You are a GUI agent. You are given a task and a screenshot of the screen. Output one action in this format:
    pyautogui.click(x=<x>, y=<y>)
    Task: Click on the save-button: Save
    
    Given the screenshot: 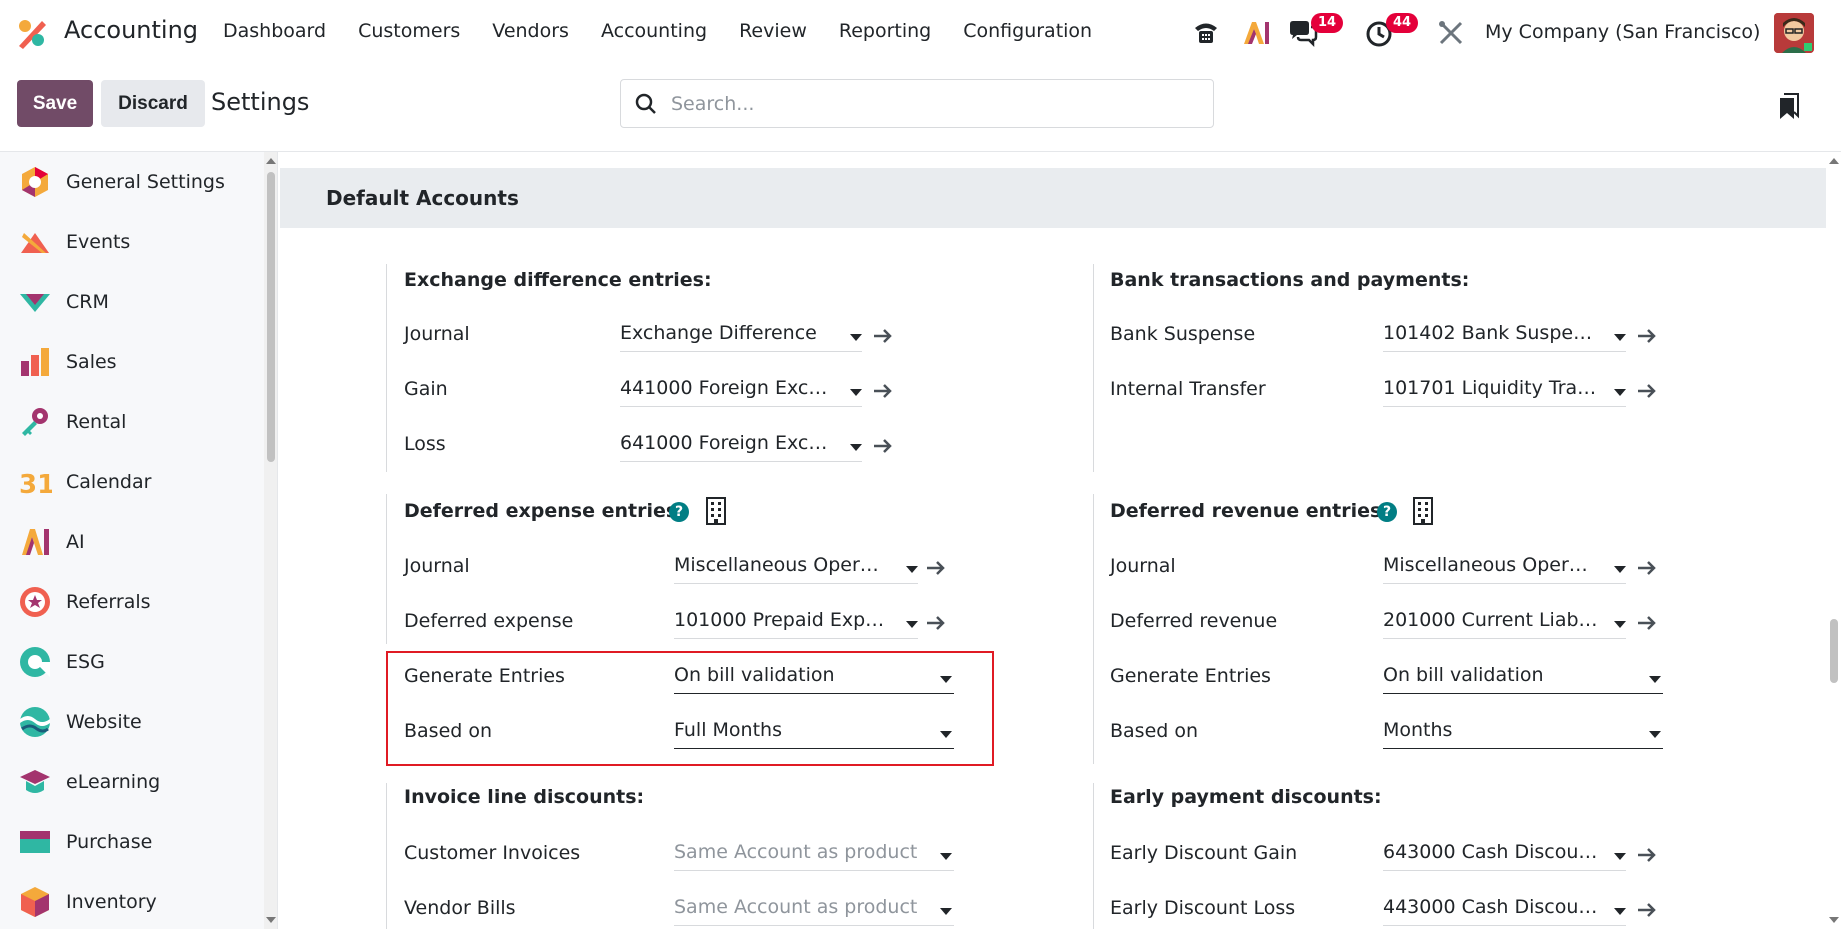 What is the action you would take?
    pyautogui.click(x=55, y=103)
    